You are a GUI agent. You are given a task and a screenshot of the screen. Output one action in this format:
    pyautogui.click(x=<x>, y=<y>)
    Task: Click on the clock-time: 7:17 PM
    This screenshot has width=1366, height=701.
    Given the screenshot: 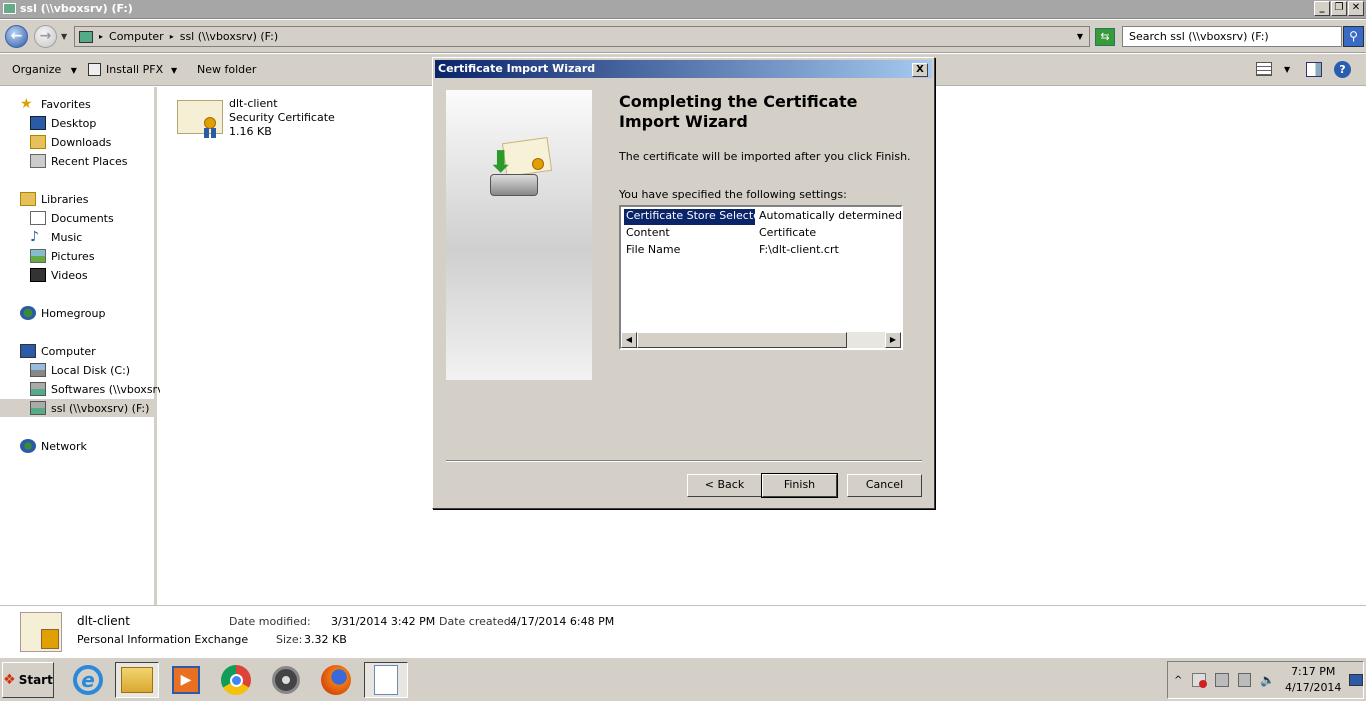 What is the action you would take?
    pyautogui.click(x=1313, y=671)
    